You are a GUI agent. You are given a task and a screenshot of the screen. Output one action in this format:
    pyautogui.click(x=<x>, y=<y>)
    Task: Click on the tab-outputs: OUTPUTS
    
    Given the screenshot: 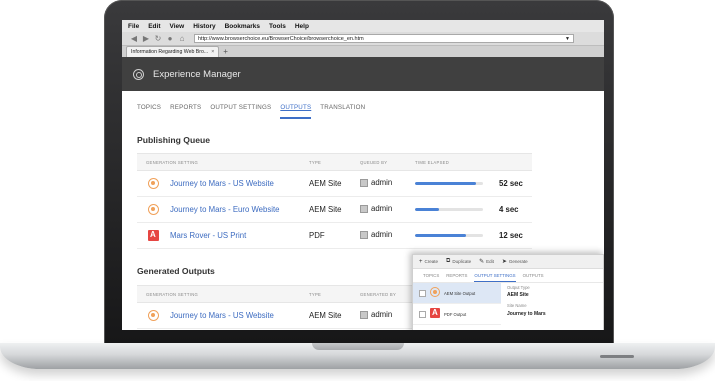 What is the action you would take?
    pyautogui.click(x=296, y=111)
    